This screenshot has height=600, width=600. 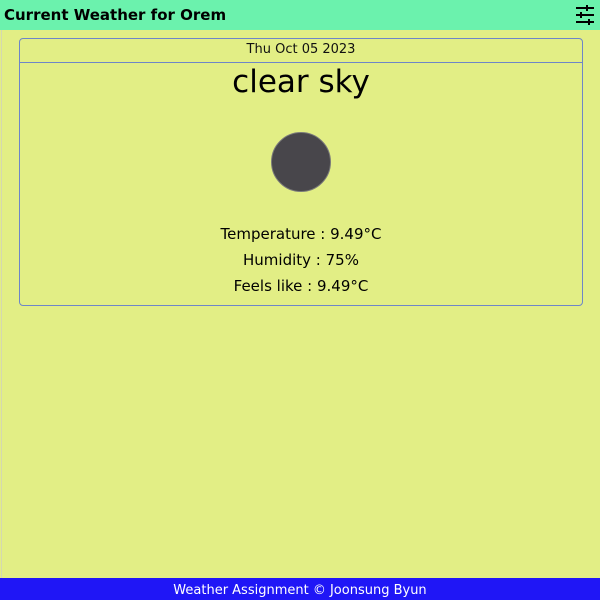 I want to click on temperature-text: Temperature : 9.49°C, so click(x=301, y=234).